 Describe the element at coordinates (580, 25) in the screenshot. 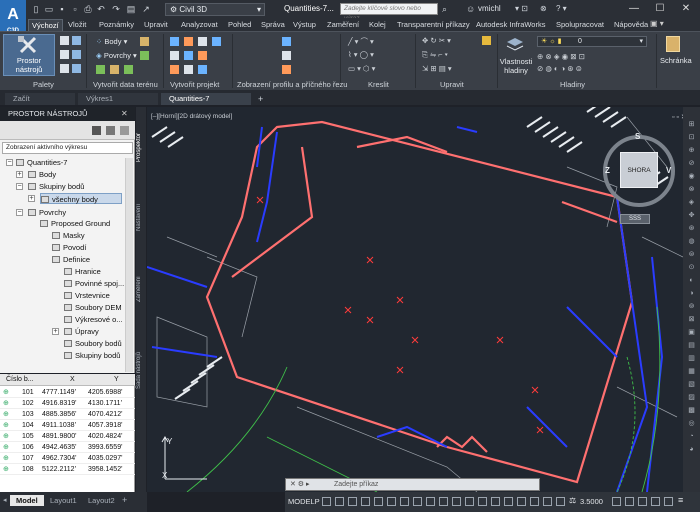

I see `tab-spolupracovat: Spolupracovat` at that location.